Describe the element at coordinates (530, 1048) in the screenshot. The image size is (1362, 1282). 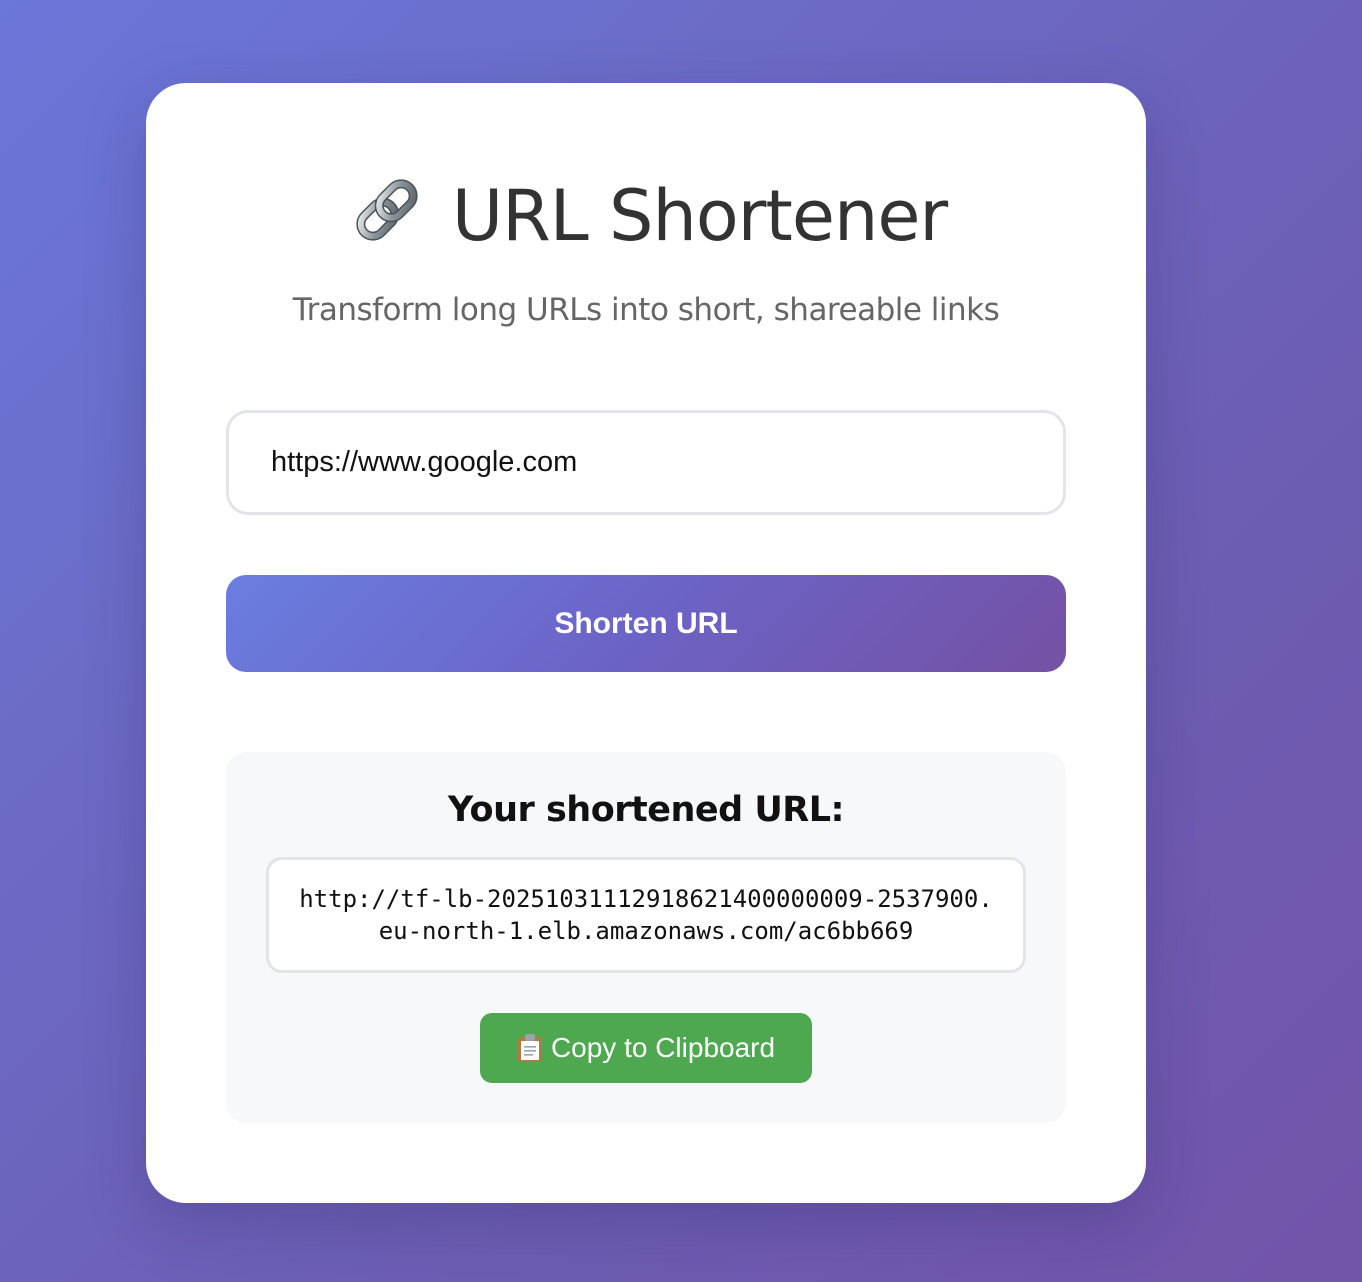
I see `clipboard-icon` at that location.